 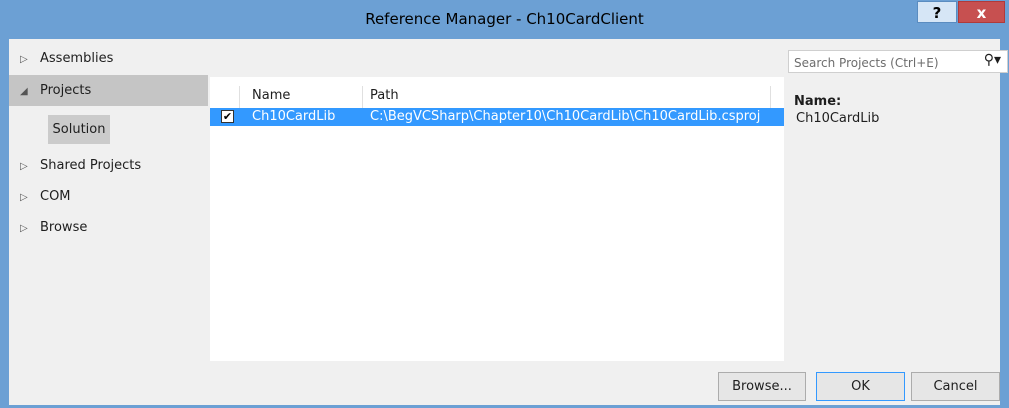 What do you see at coordinates (79, 129) in the screenshot?
I see `nav-item-solution: Solution` at bounding box center [79, 129].